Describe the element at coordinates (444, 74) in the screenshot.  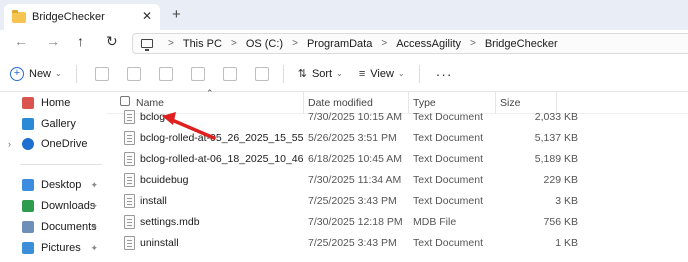
I see `more-options-button: ···` at that location.